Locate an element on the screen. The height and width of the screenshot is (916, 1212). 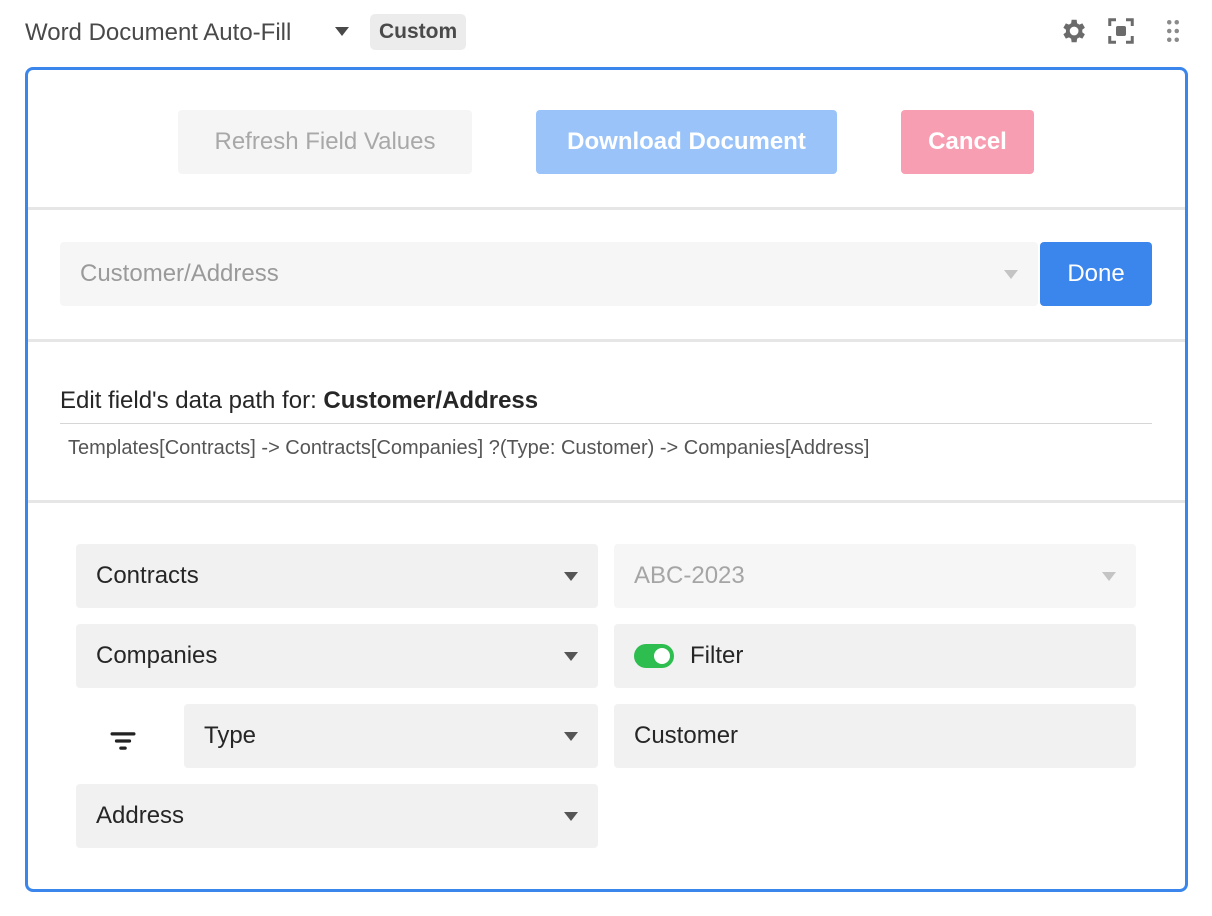
input-value: Customer is located at coordinates (686, 735).